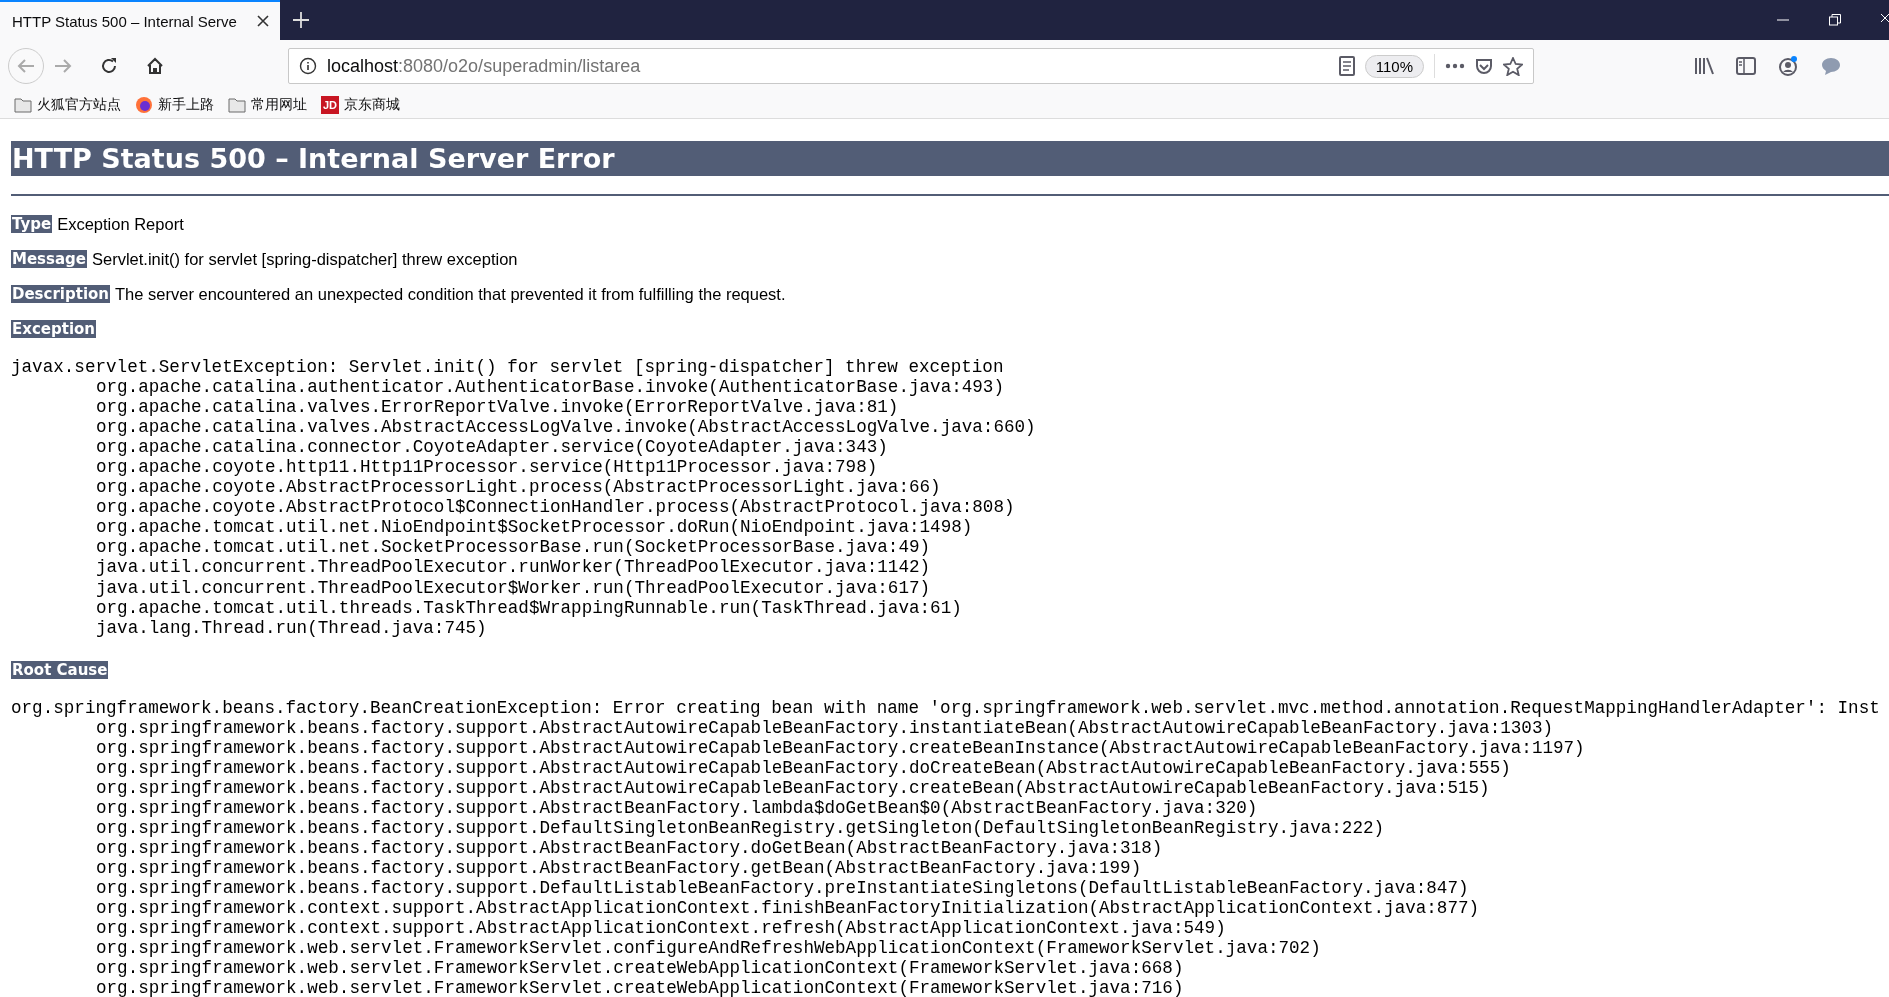  Describe the element at coordinates (950, 627) in the screenshot. I see `stack-frame: java.lang.Thread.run(Thread.java:745)` at that location.